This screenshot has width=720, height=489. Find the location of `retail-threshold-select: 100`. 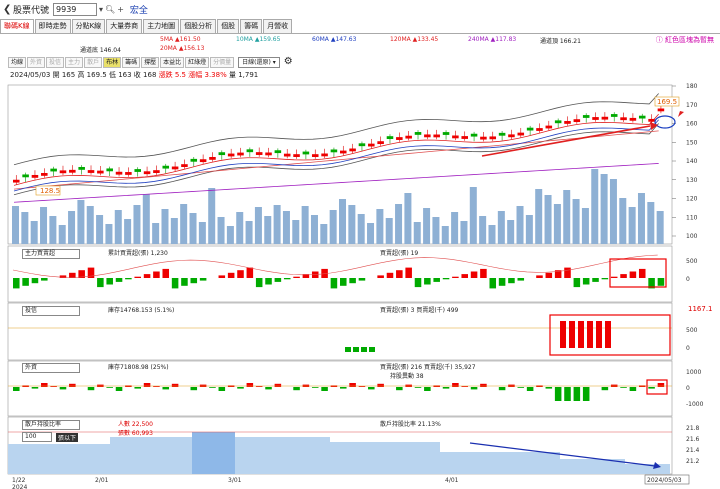

retail-threshold-select: 100 is located at coordinates (37, 437).